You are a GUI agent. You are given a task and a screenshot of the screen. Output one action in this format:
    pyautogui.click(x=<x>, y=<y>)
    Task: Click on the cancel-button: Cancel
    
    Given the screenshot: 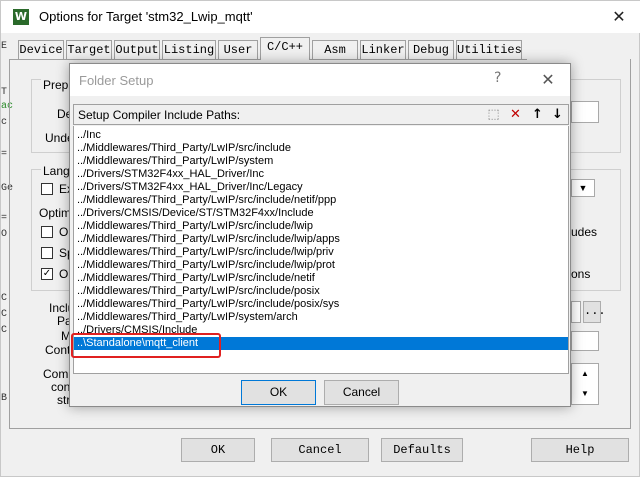 What is the action you would take?
    pyautogui.click(x=320, y=450)
    